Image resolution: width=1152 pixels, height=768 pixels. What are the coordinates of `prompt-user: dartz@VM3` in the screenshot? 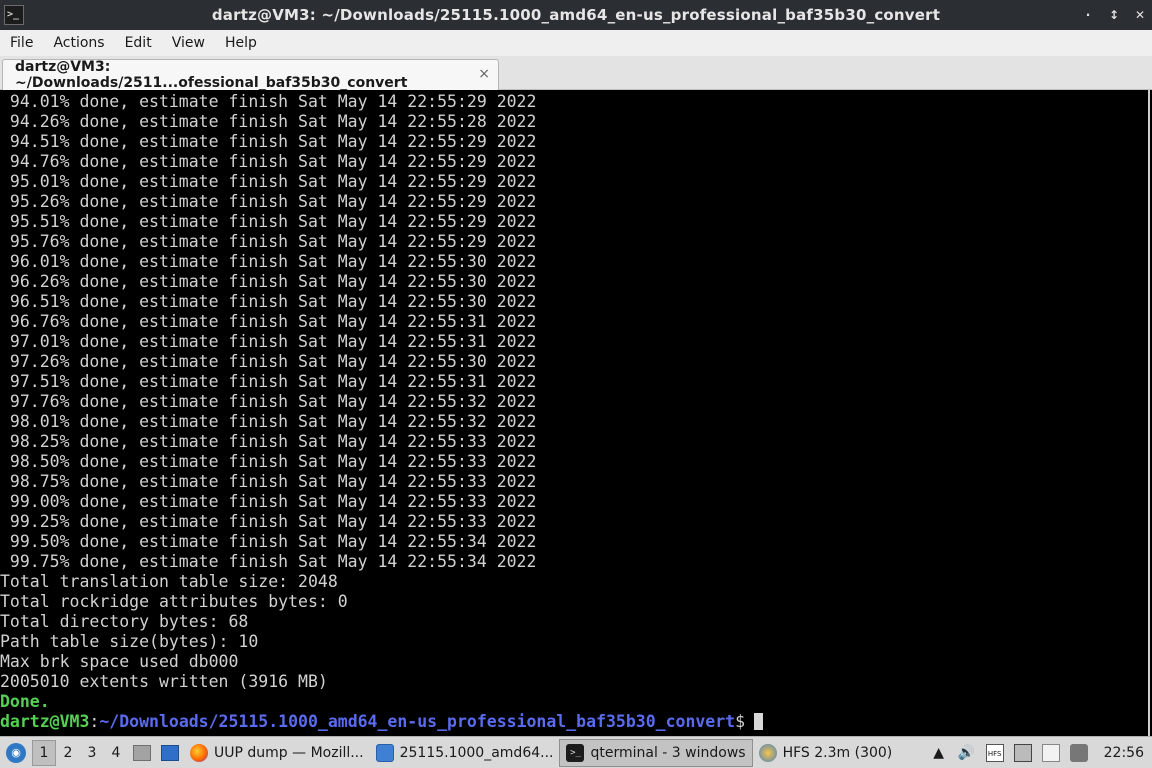 It's located at (45, 721).